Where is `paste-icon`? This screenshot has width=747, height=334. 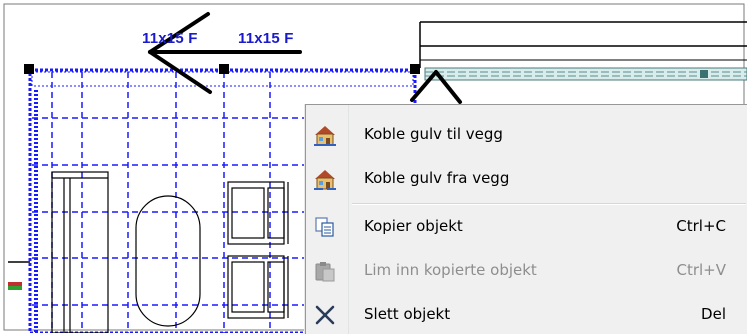 paste-icon is located at coordinates (325, 271).